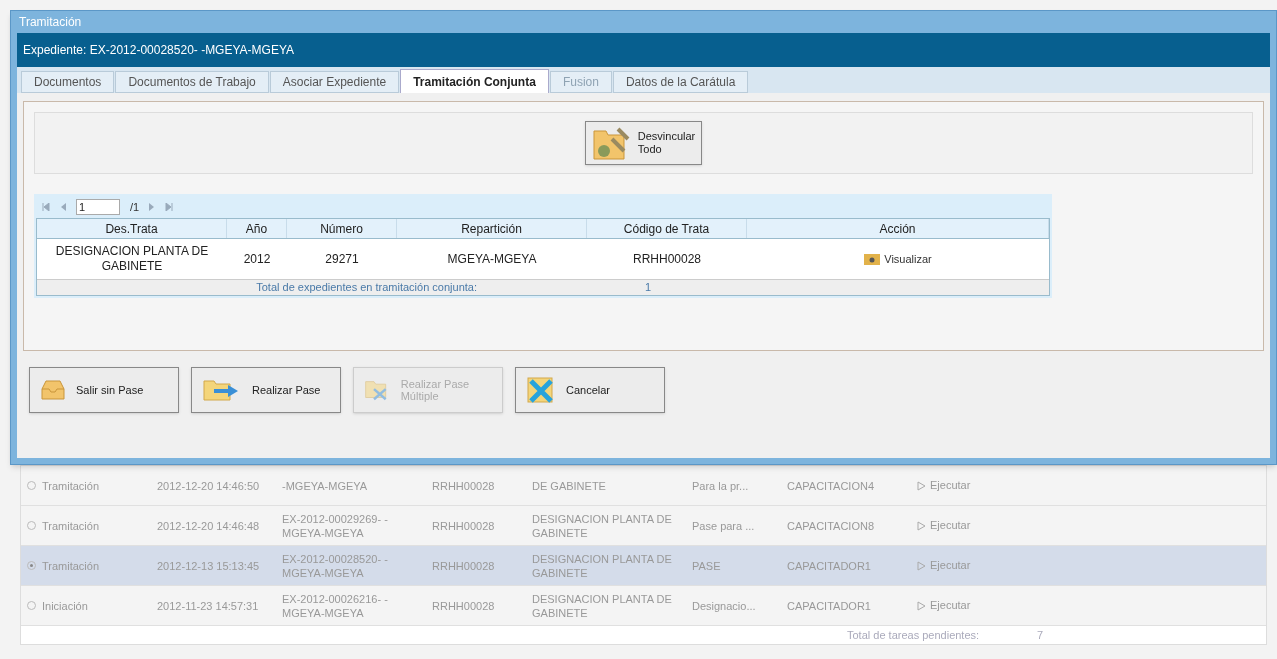 This screenshot has width=1277, height=659. Describe the element at coordinates (335, 565) in the screenshot. I see `task-cell-text: EX-2012-00028520- -MGEYA-MGEYA` at that location.